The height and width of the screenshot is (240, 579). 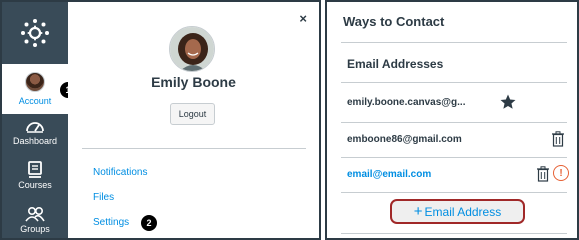 I want to click on ways-to-contact-title: Ways to Contact, so click(x=394, y=21).